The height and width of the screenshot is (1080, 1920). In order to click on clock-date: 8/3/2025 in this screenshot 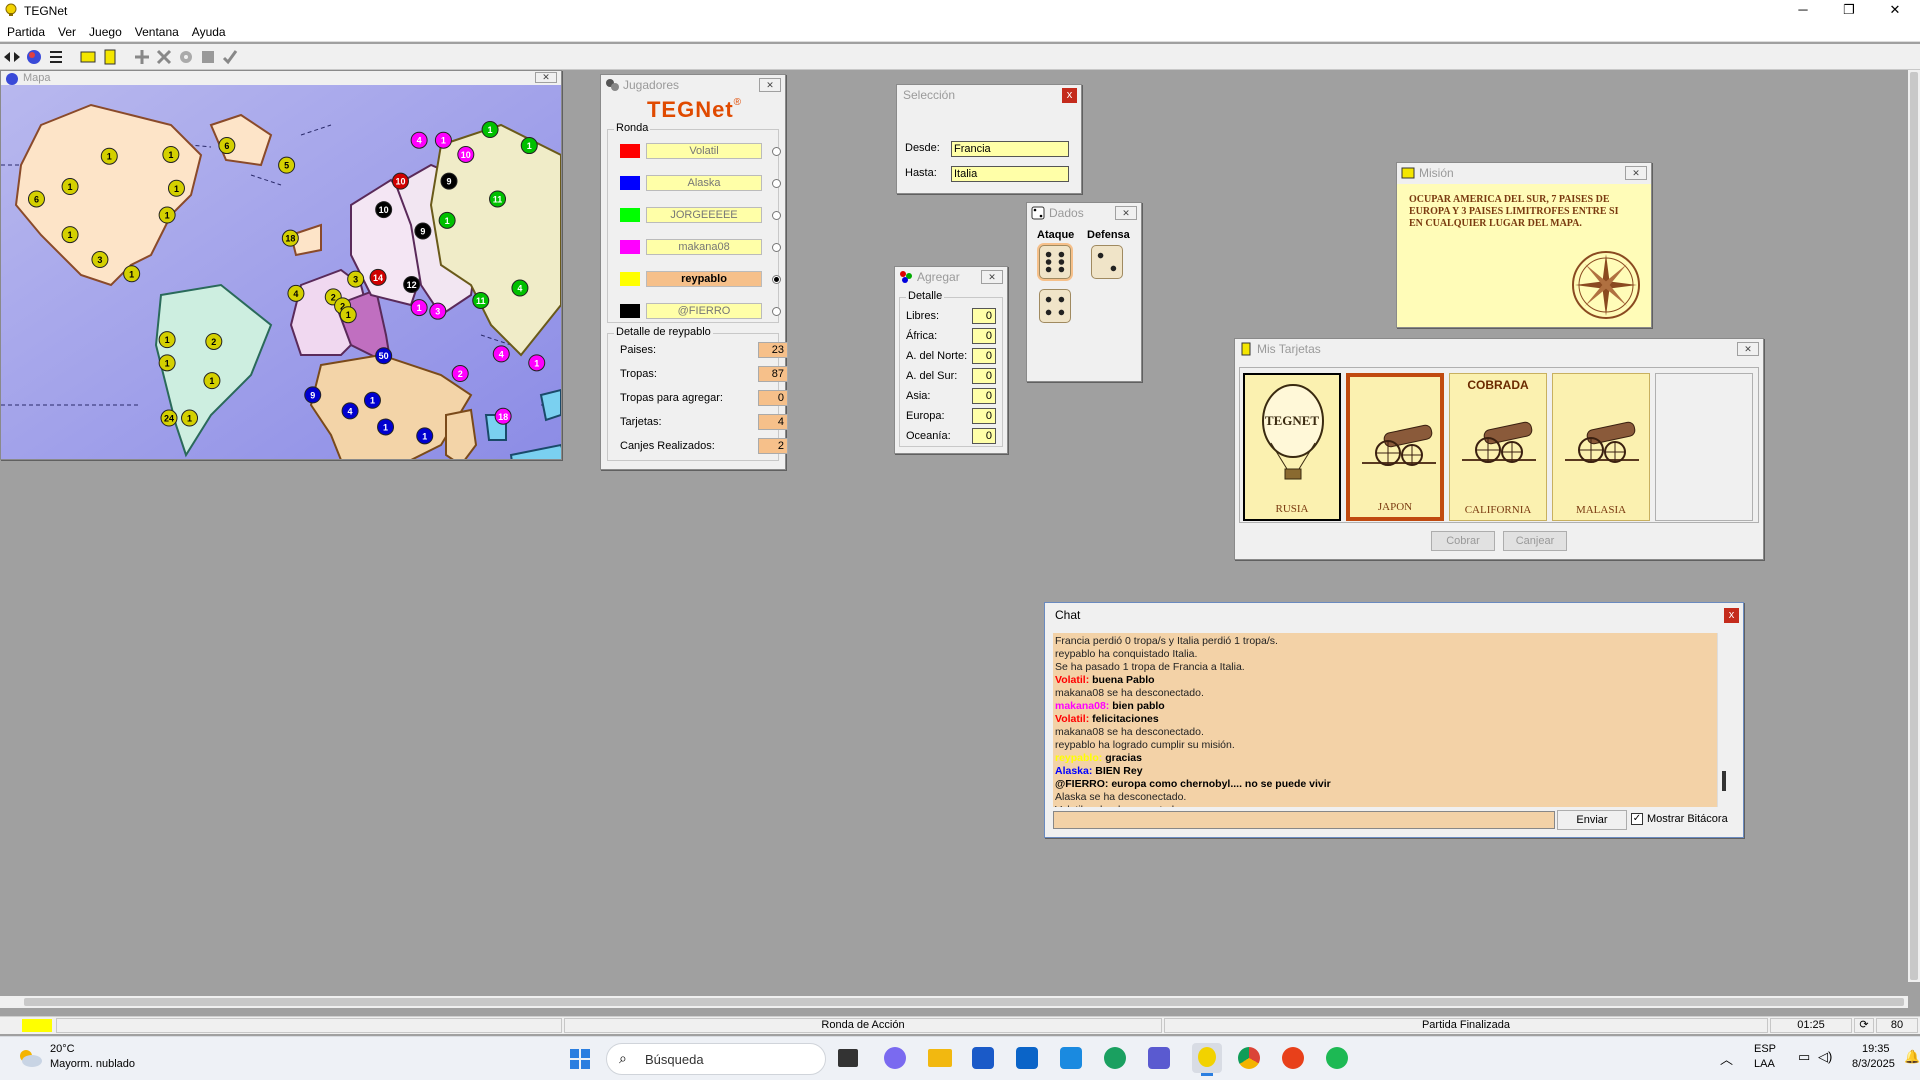, I will do `click(1873, 1064)`.